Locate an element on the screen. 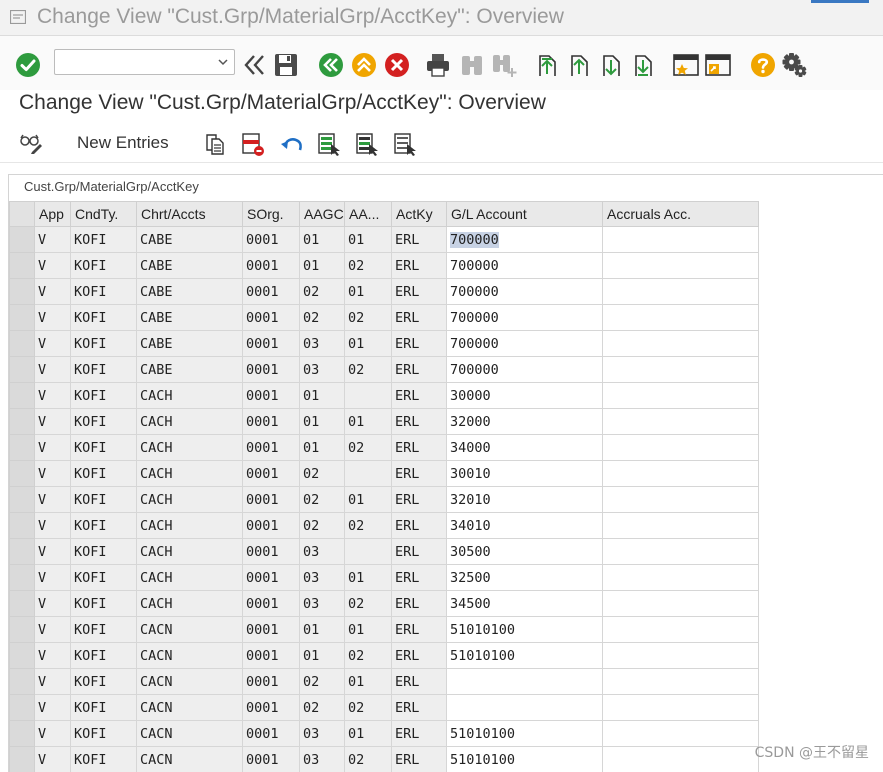  last-page-button is located at coordinates (643, 65).